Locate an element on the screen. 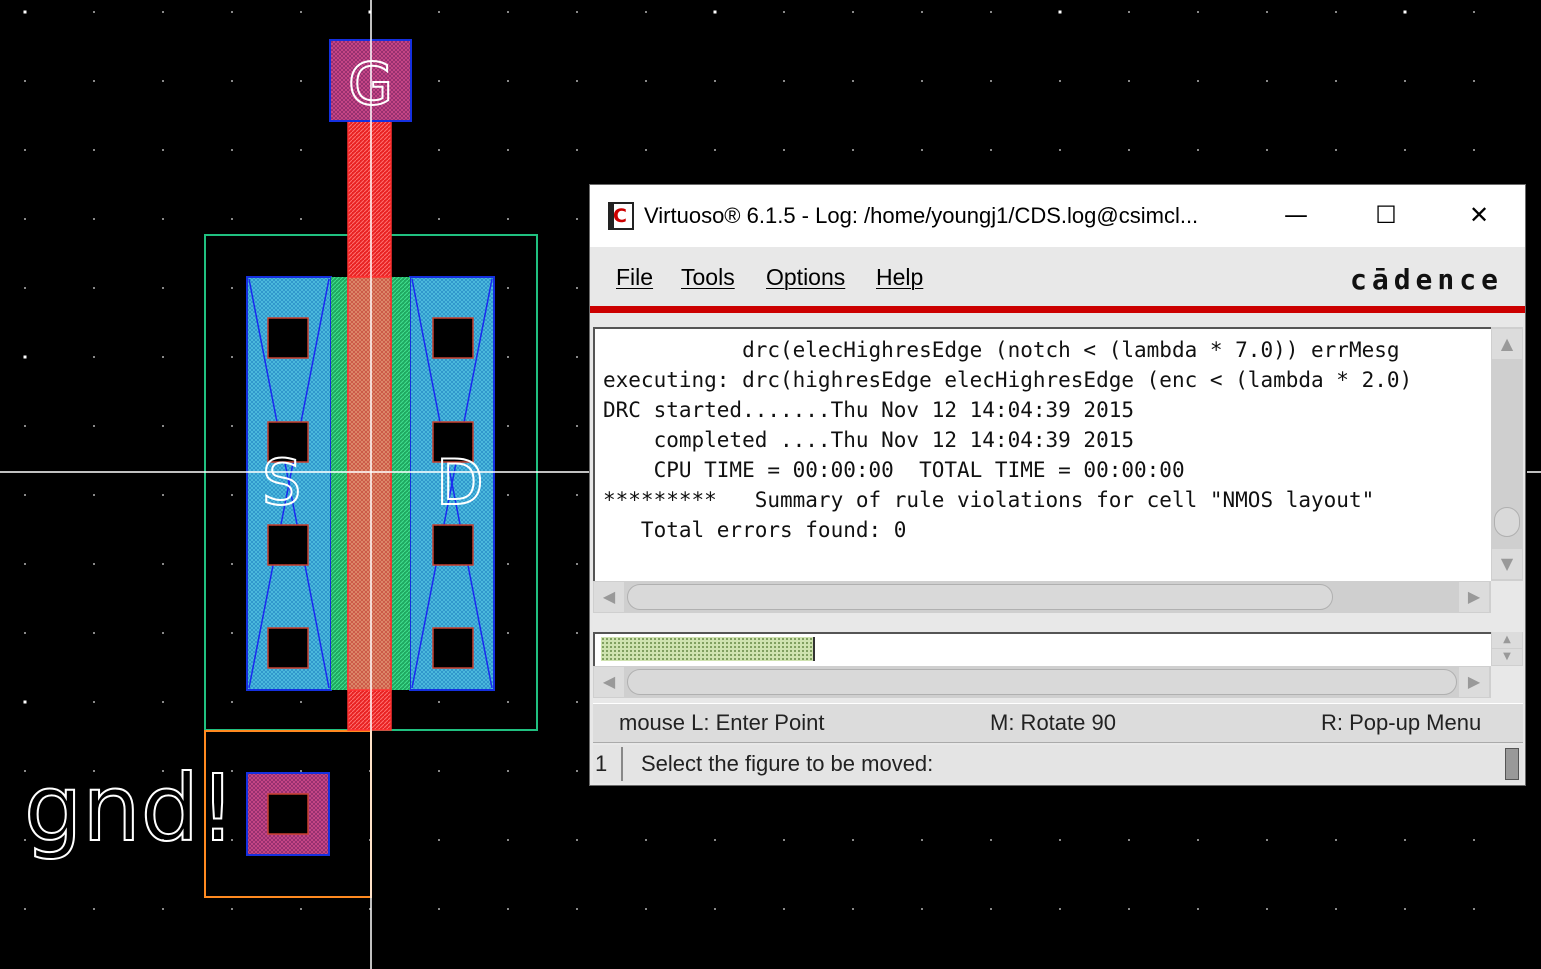 The height and width of the screenshot is (969, 1541). status-mouse-middle: M: Rotate 90 is located at coordinates (1053, 722).